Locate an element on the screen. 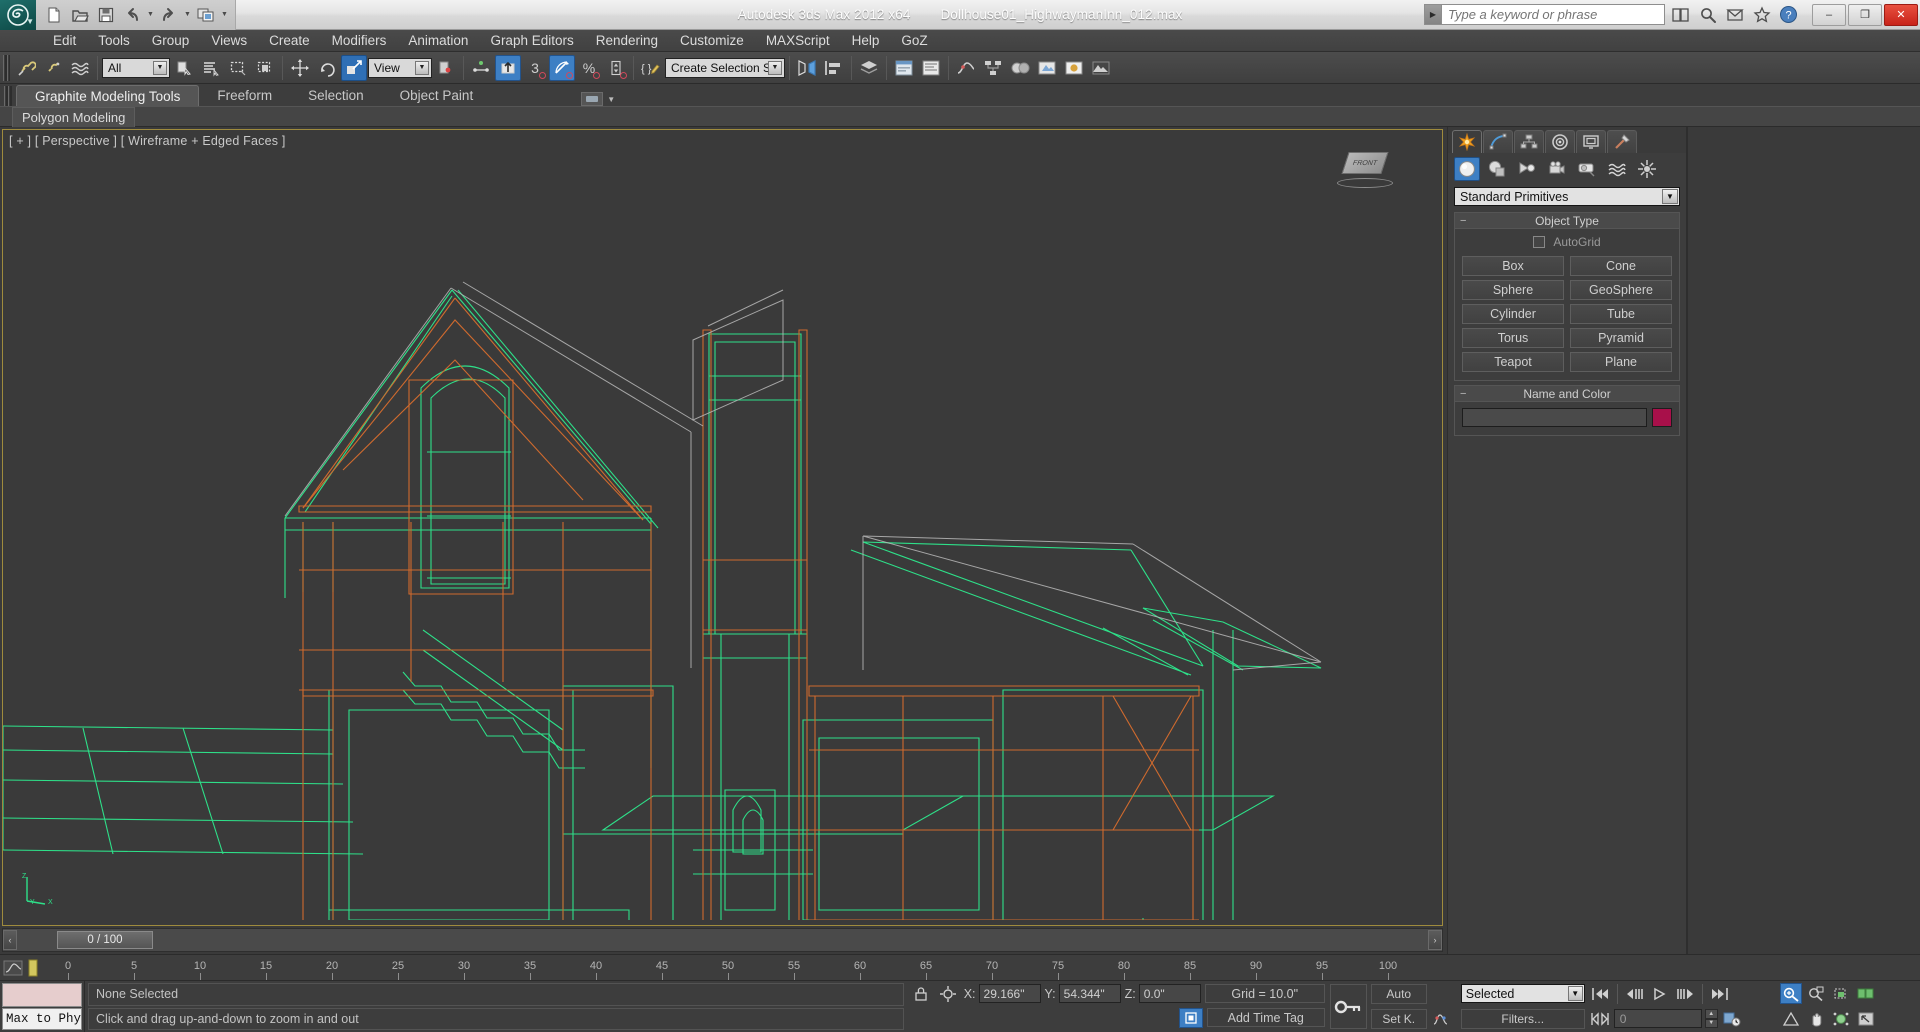  key-filter-combo: Selected ▼ is located at coordinates (1522, 993).